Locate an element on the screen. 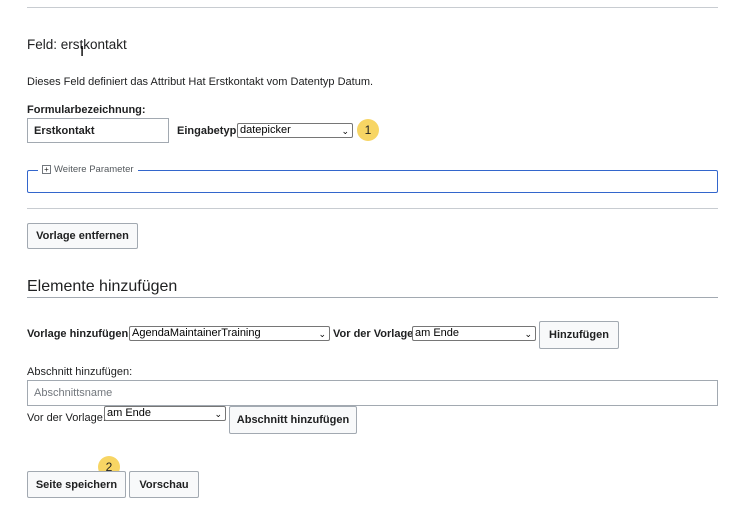 The width and height of the screenshot is (750, 519). section-divider is located at coordinates (372, 297).